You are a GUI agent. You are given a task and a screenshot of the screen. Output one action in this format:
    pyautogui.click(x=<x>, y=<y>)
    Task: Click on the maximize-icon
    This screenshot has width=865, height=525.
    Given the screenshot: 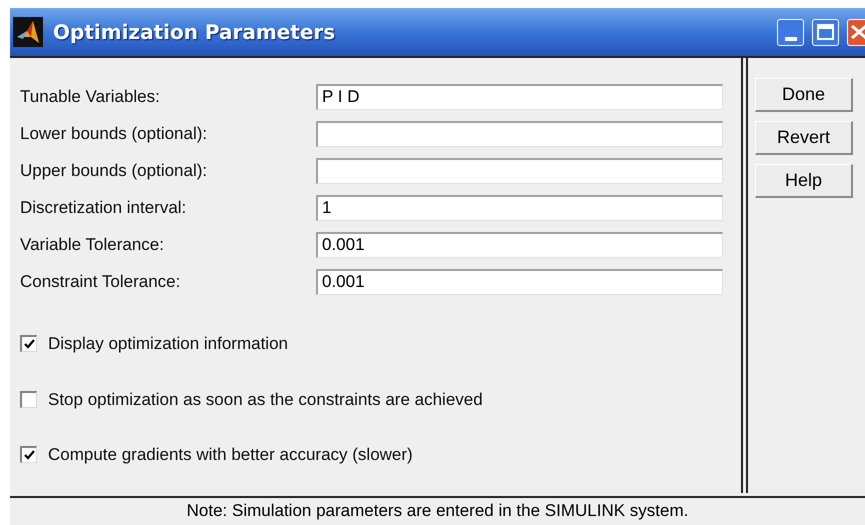 What is the action you would take?
    pyautogui.click(x=825, y=32)
    